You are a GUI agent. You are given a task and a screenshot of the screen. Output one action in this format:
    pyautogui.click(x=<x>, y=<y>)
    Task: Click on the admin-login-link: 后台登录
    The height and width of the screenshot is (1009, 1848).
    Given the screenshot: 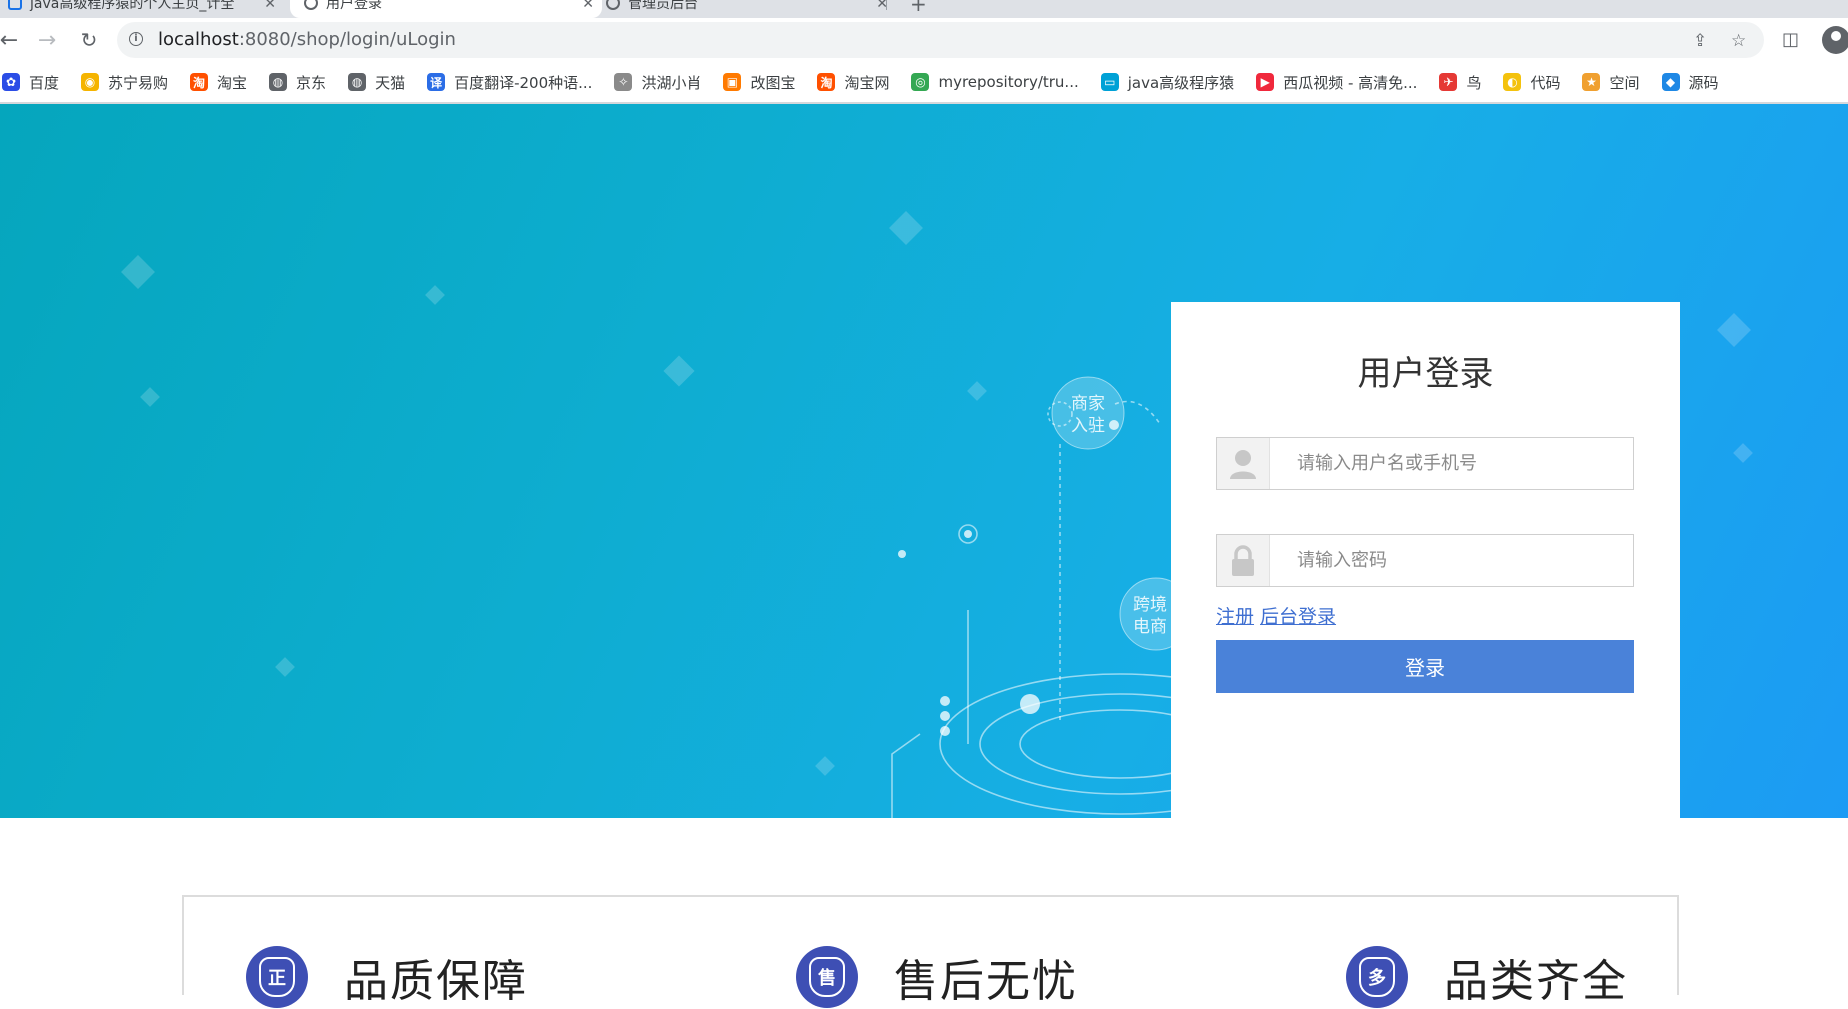 What is the action you would take?
    pyautogui.click(x=1298, y=617)
    